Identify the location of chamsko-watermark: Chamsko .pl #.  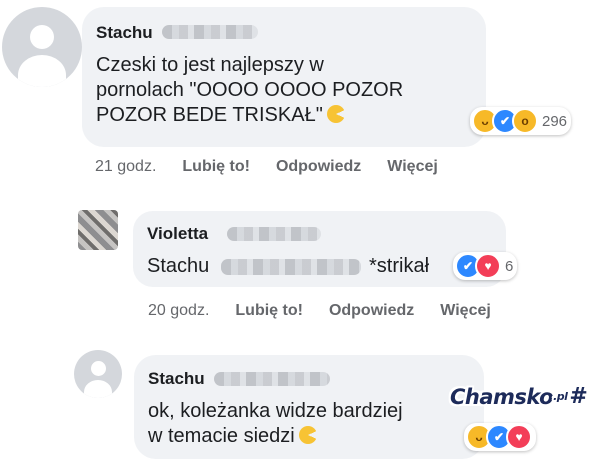
(519, 396).